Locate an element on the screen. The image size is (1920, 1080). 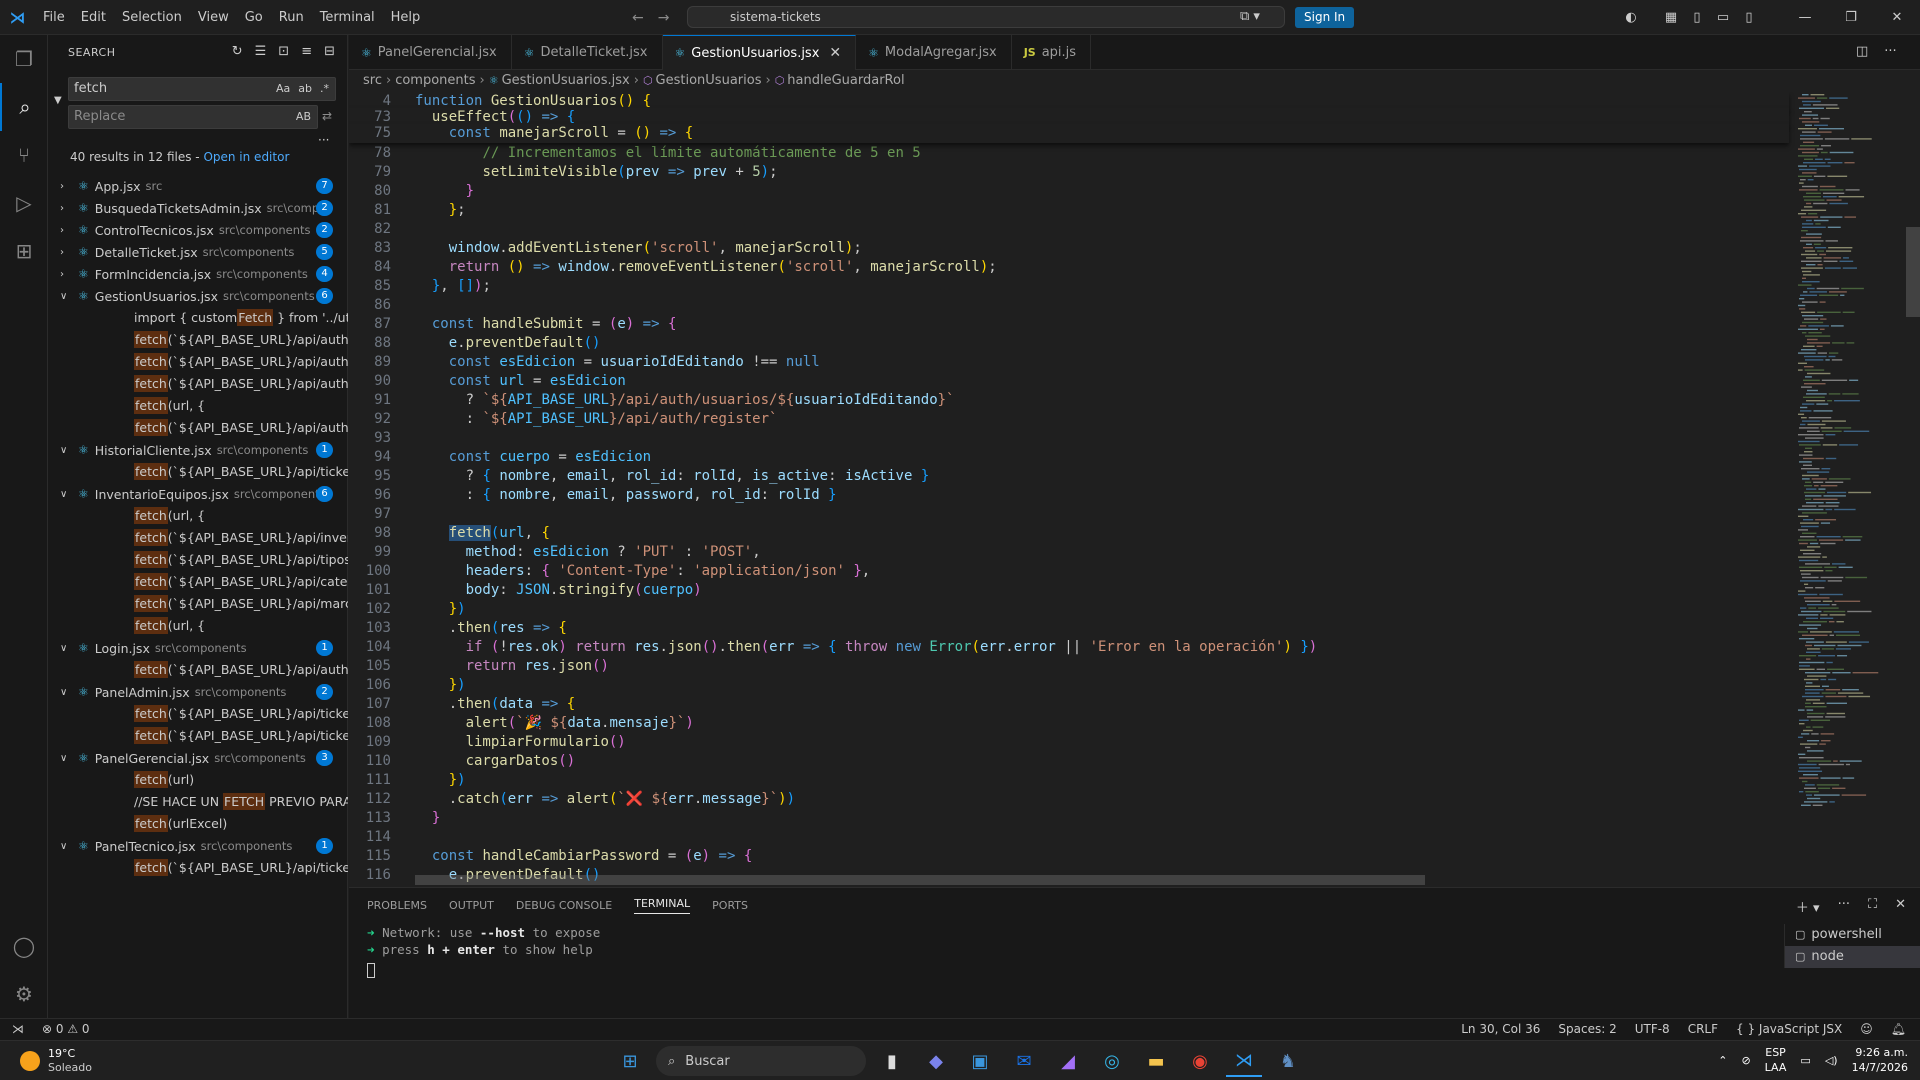
toggle-replace-chevron-icon: ▼ is located at coordinates (58, 100).